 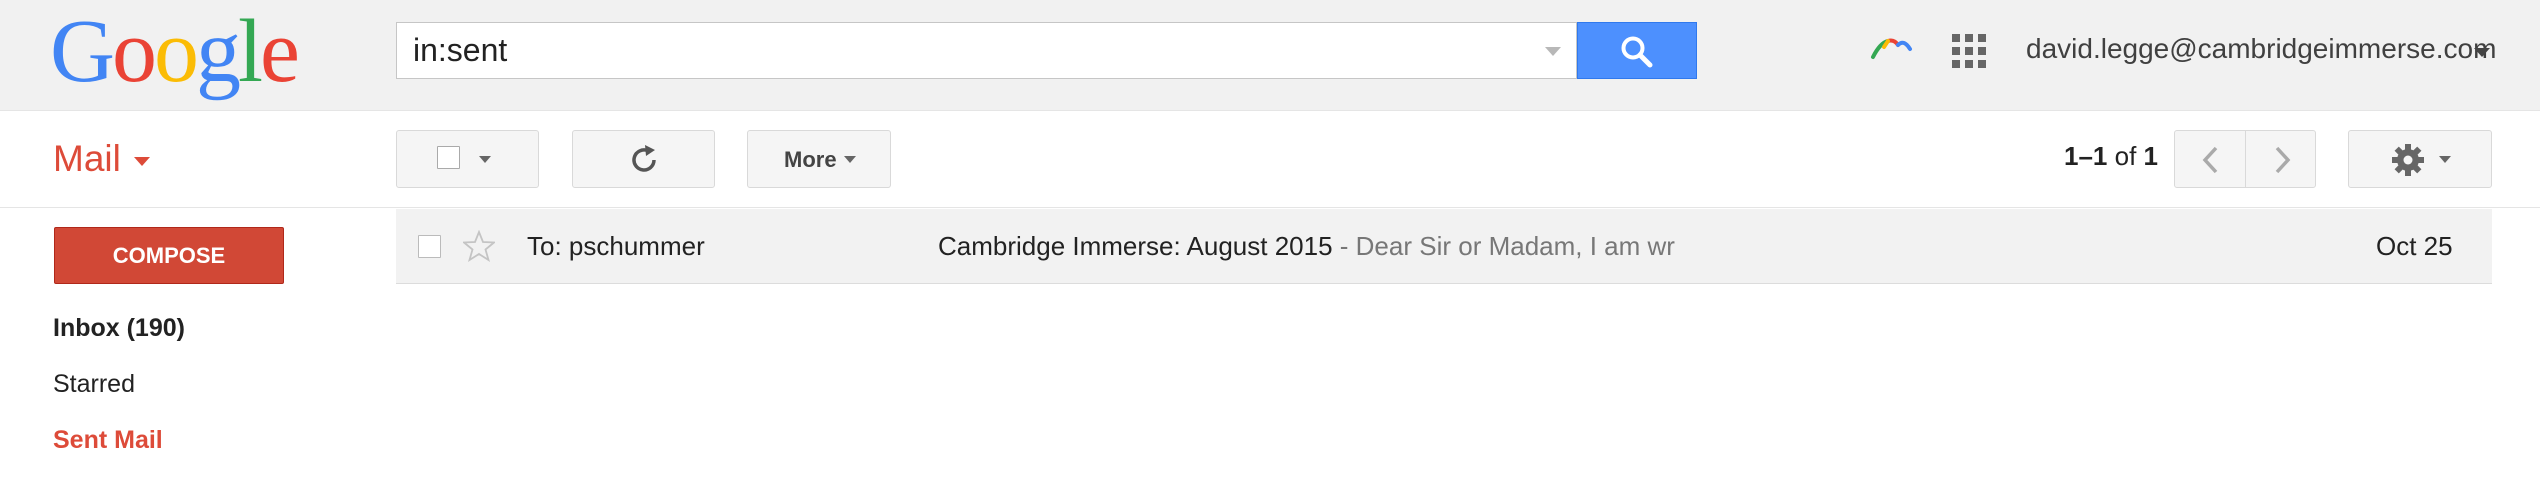 I want to click on pagination-total: 1, so click(x=2151, y=156).